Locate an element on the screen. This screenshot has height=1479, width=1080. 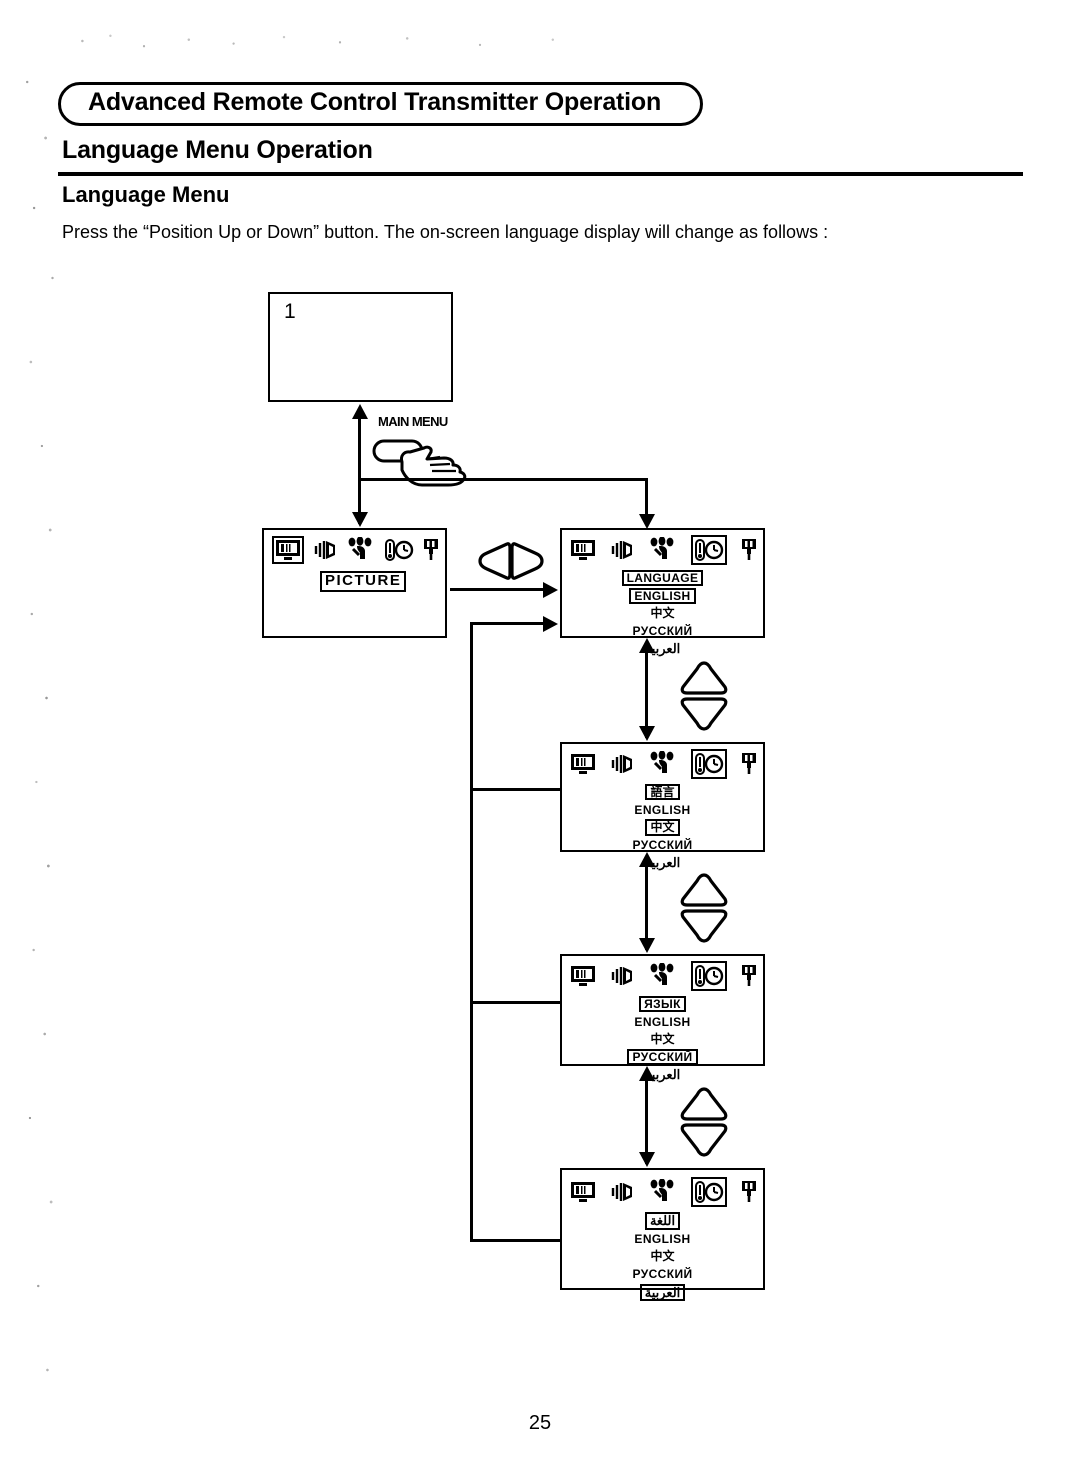
language-chinese-menu: 語言 ENGLISH 中文 РУССКИЙ العربية is located at coordinates (662, 828).